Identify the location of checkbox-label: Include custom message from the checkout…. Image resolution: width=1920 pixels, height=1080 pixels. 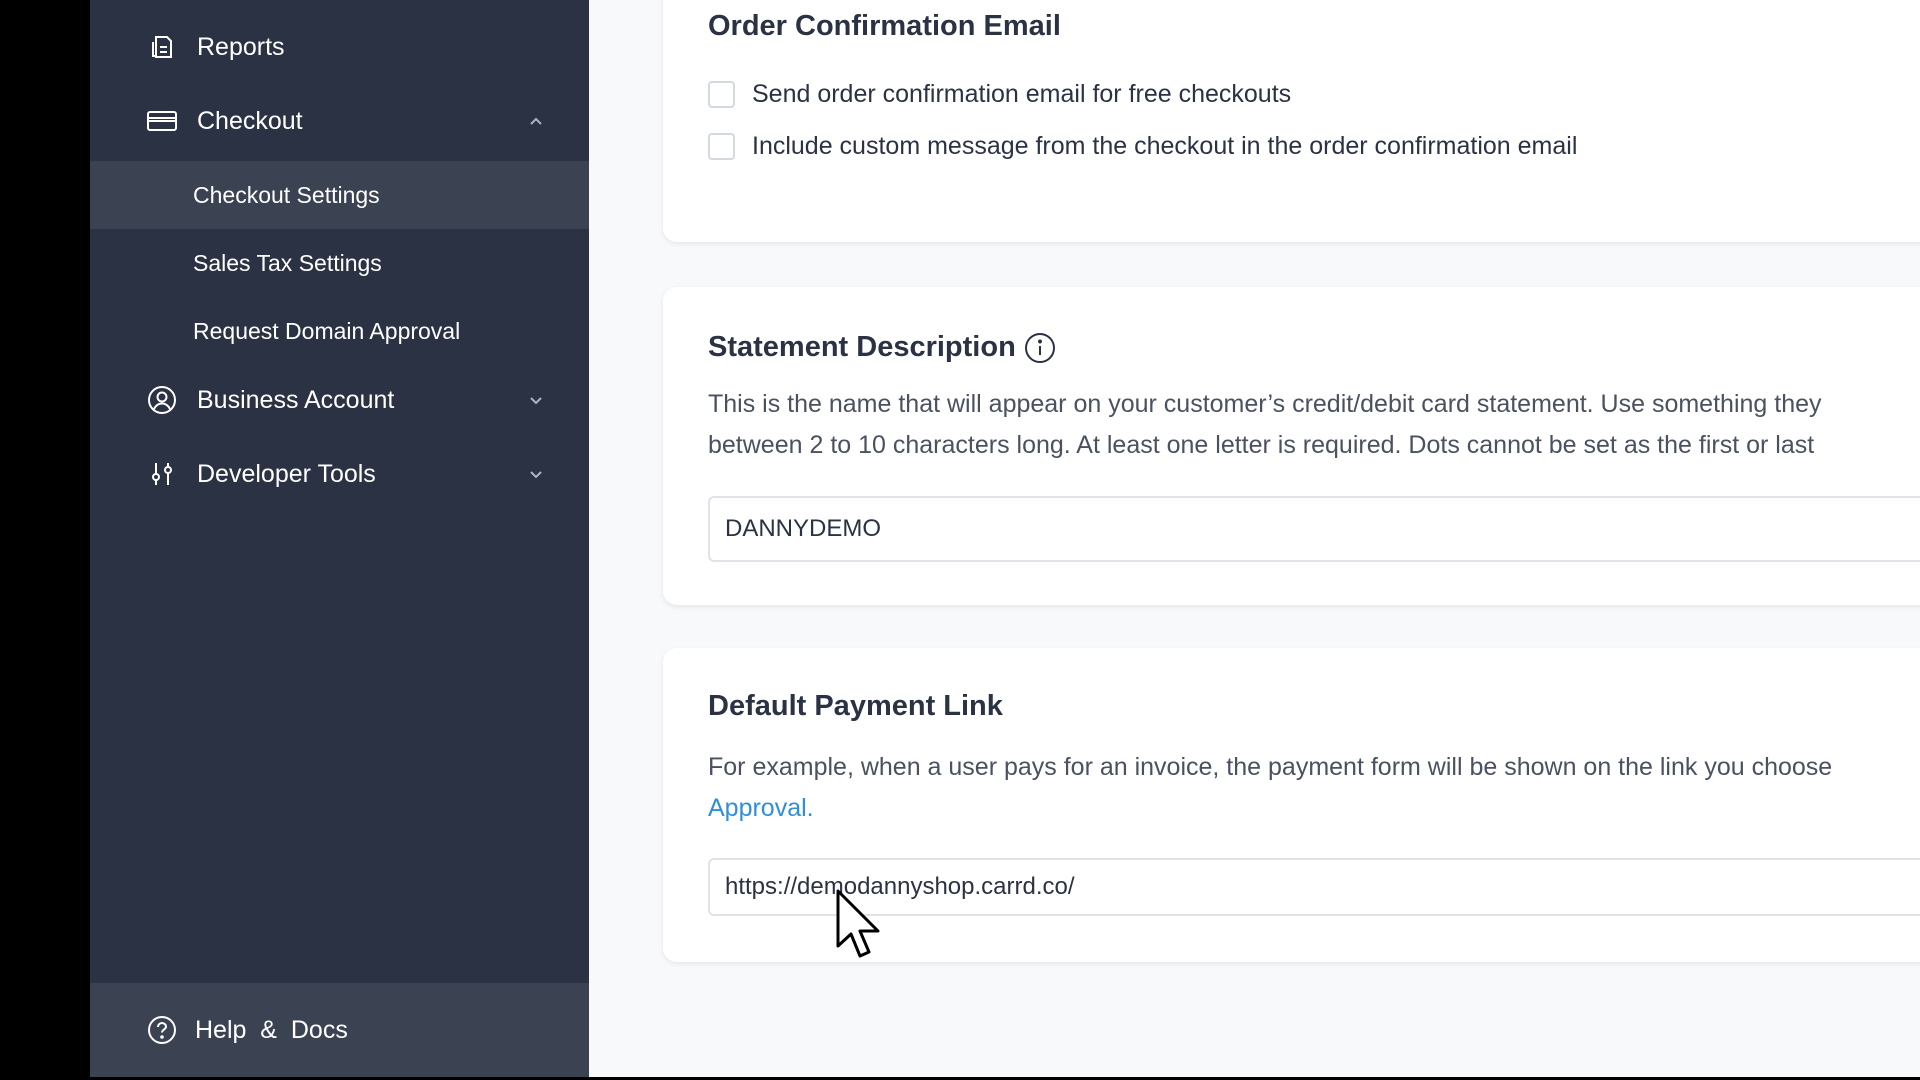
(1165, 146).